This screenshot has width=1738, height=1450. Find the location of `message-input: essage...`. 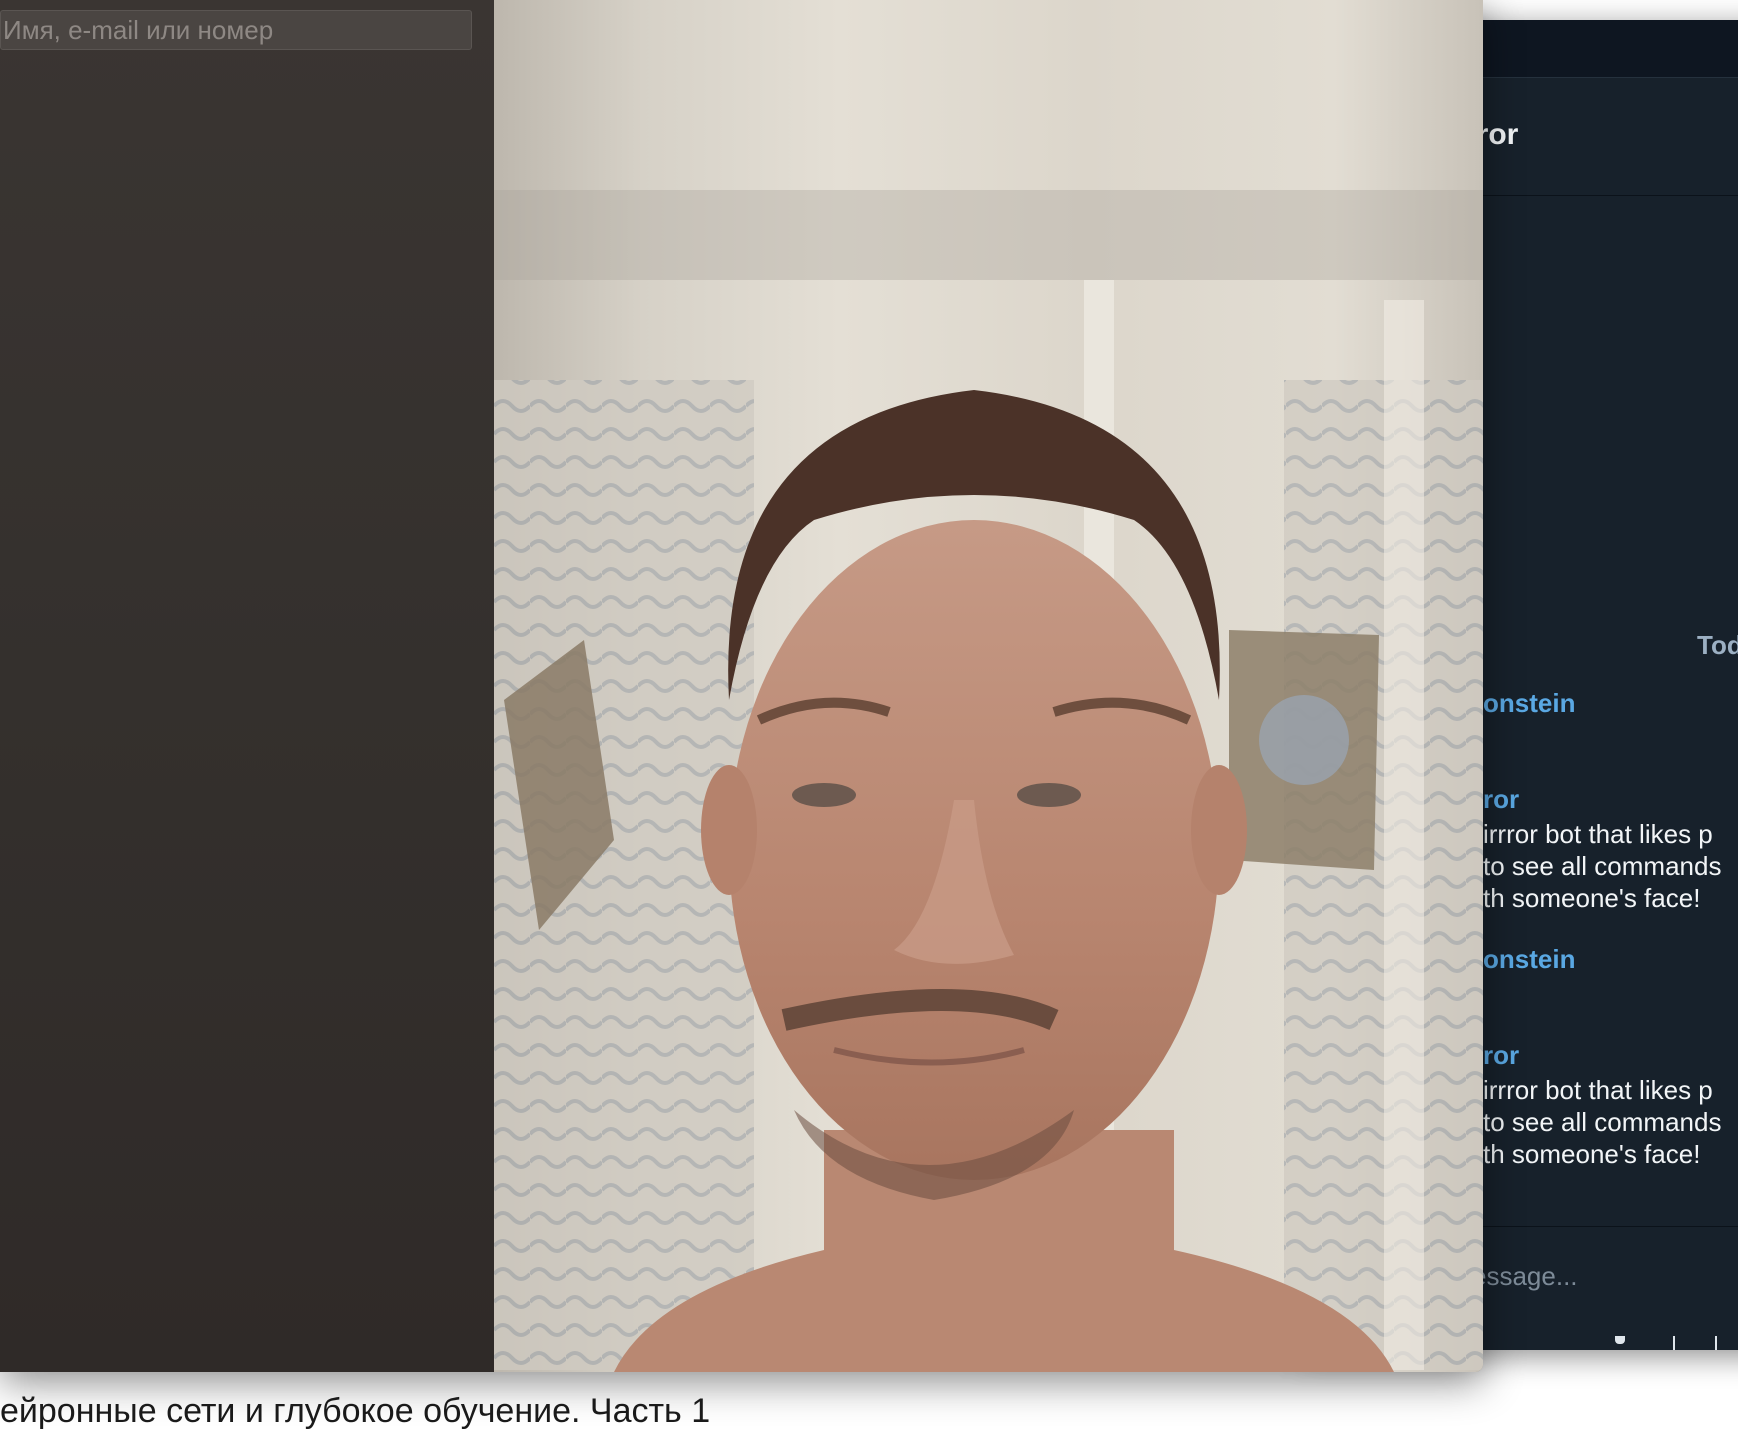

message-input: essage... is located at coordinates (1525, 1276).